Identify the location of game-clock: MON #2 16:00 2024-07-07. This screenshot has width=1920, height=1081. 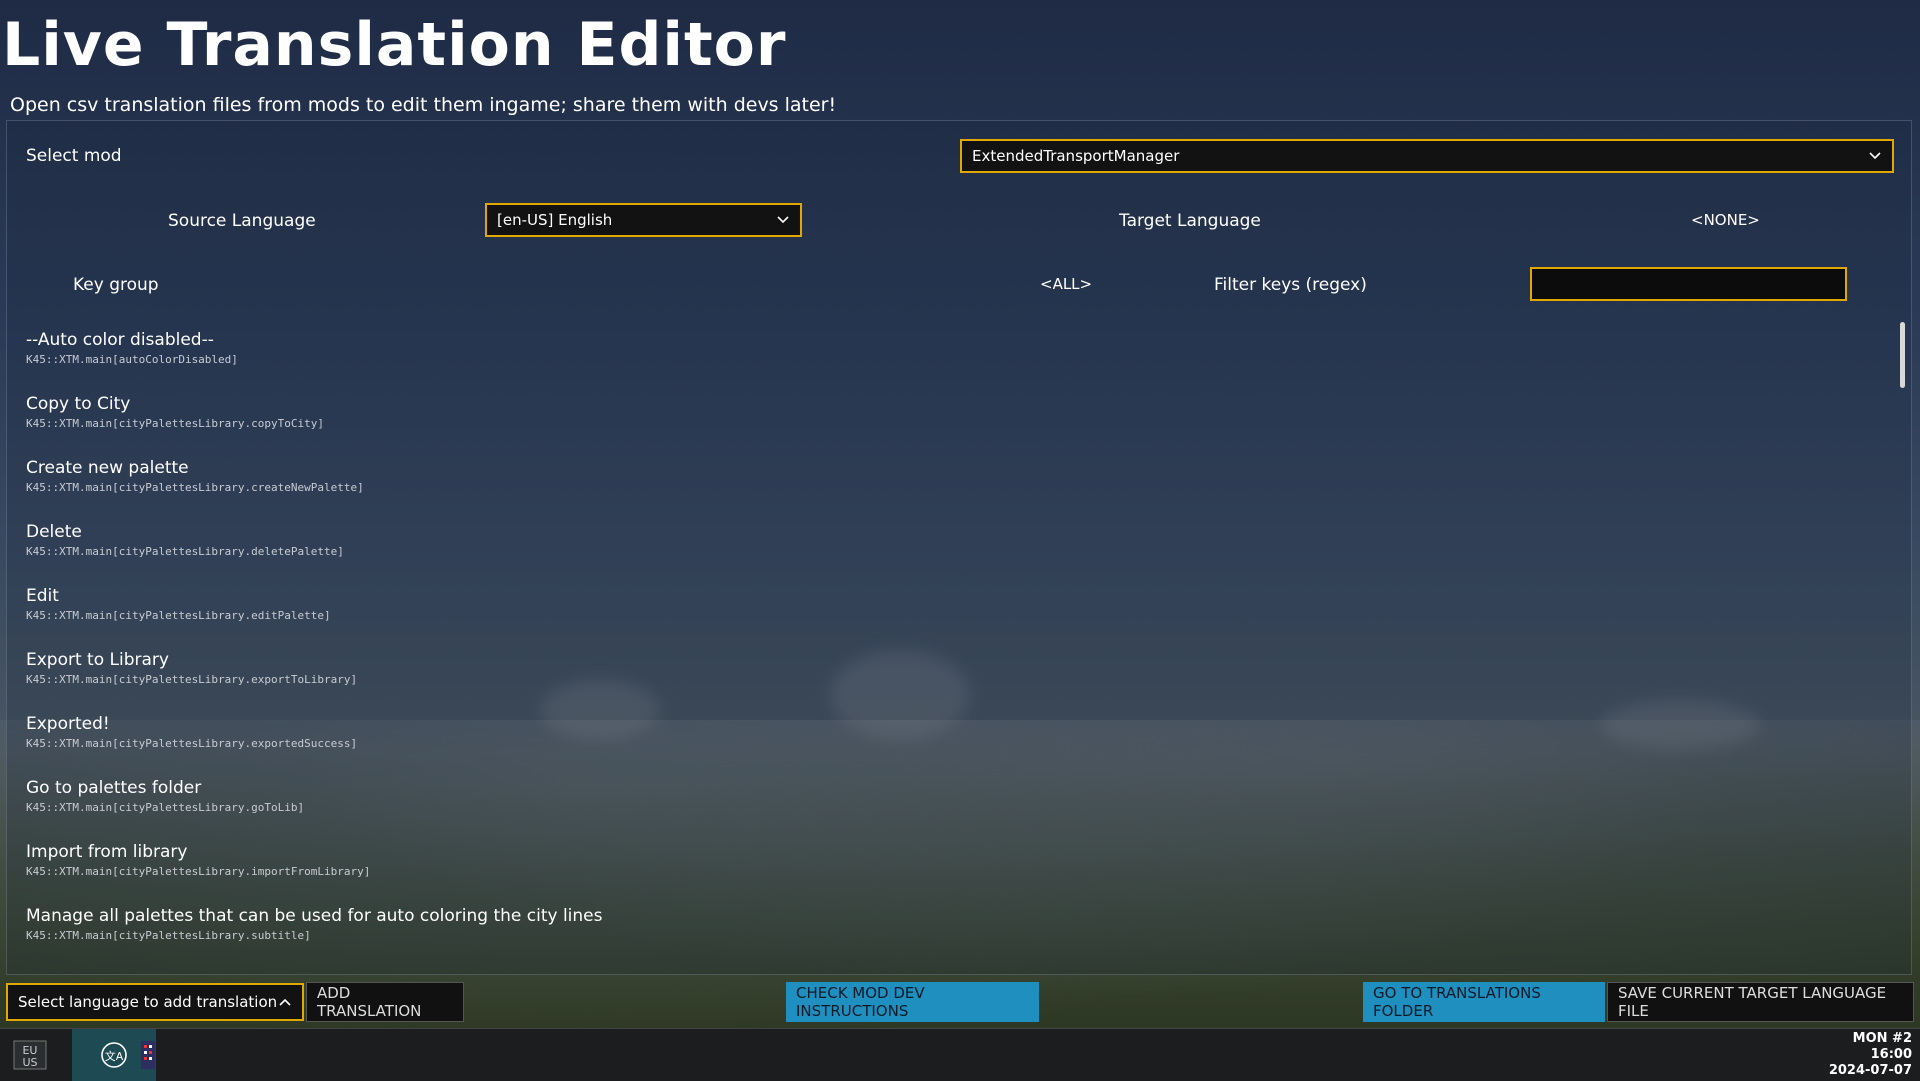
(1870, 1055).